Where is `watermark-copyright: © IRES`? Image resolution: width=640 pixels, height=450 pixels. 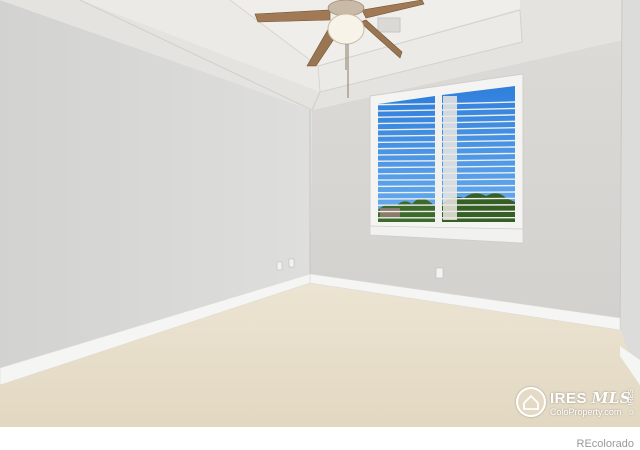 watermark-copyright: © IRES is located at coordinates (631, 402).